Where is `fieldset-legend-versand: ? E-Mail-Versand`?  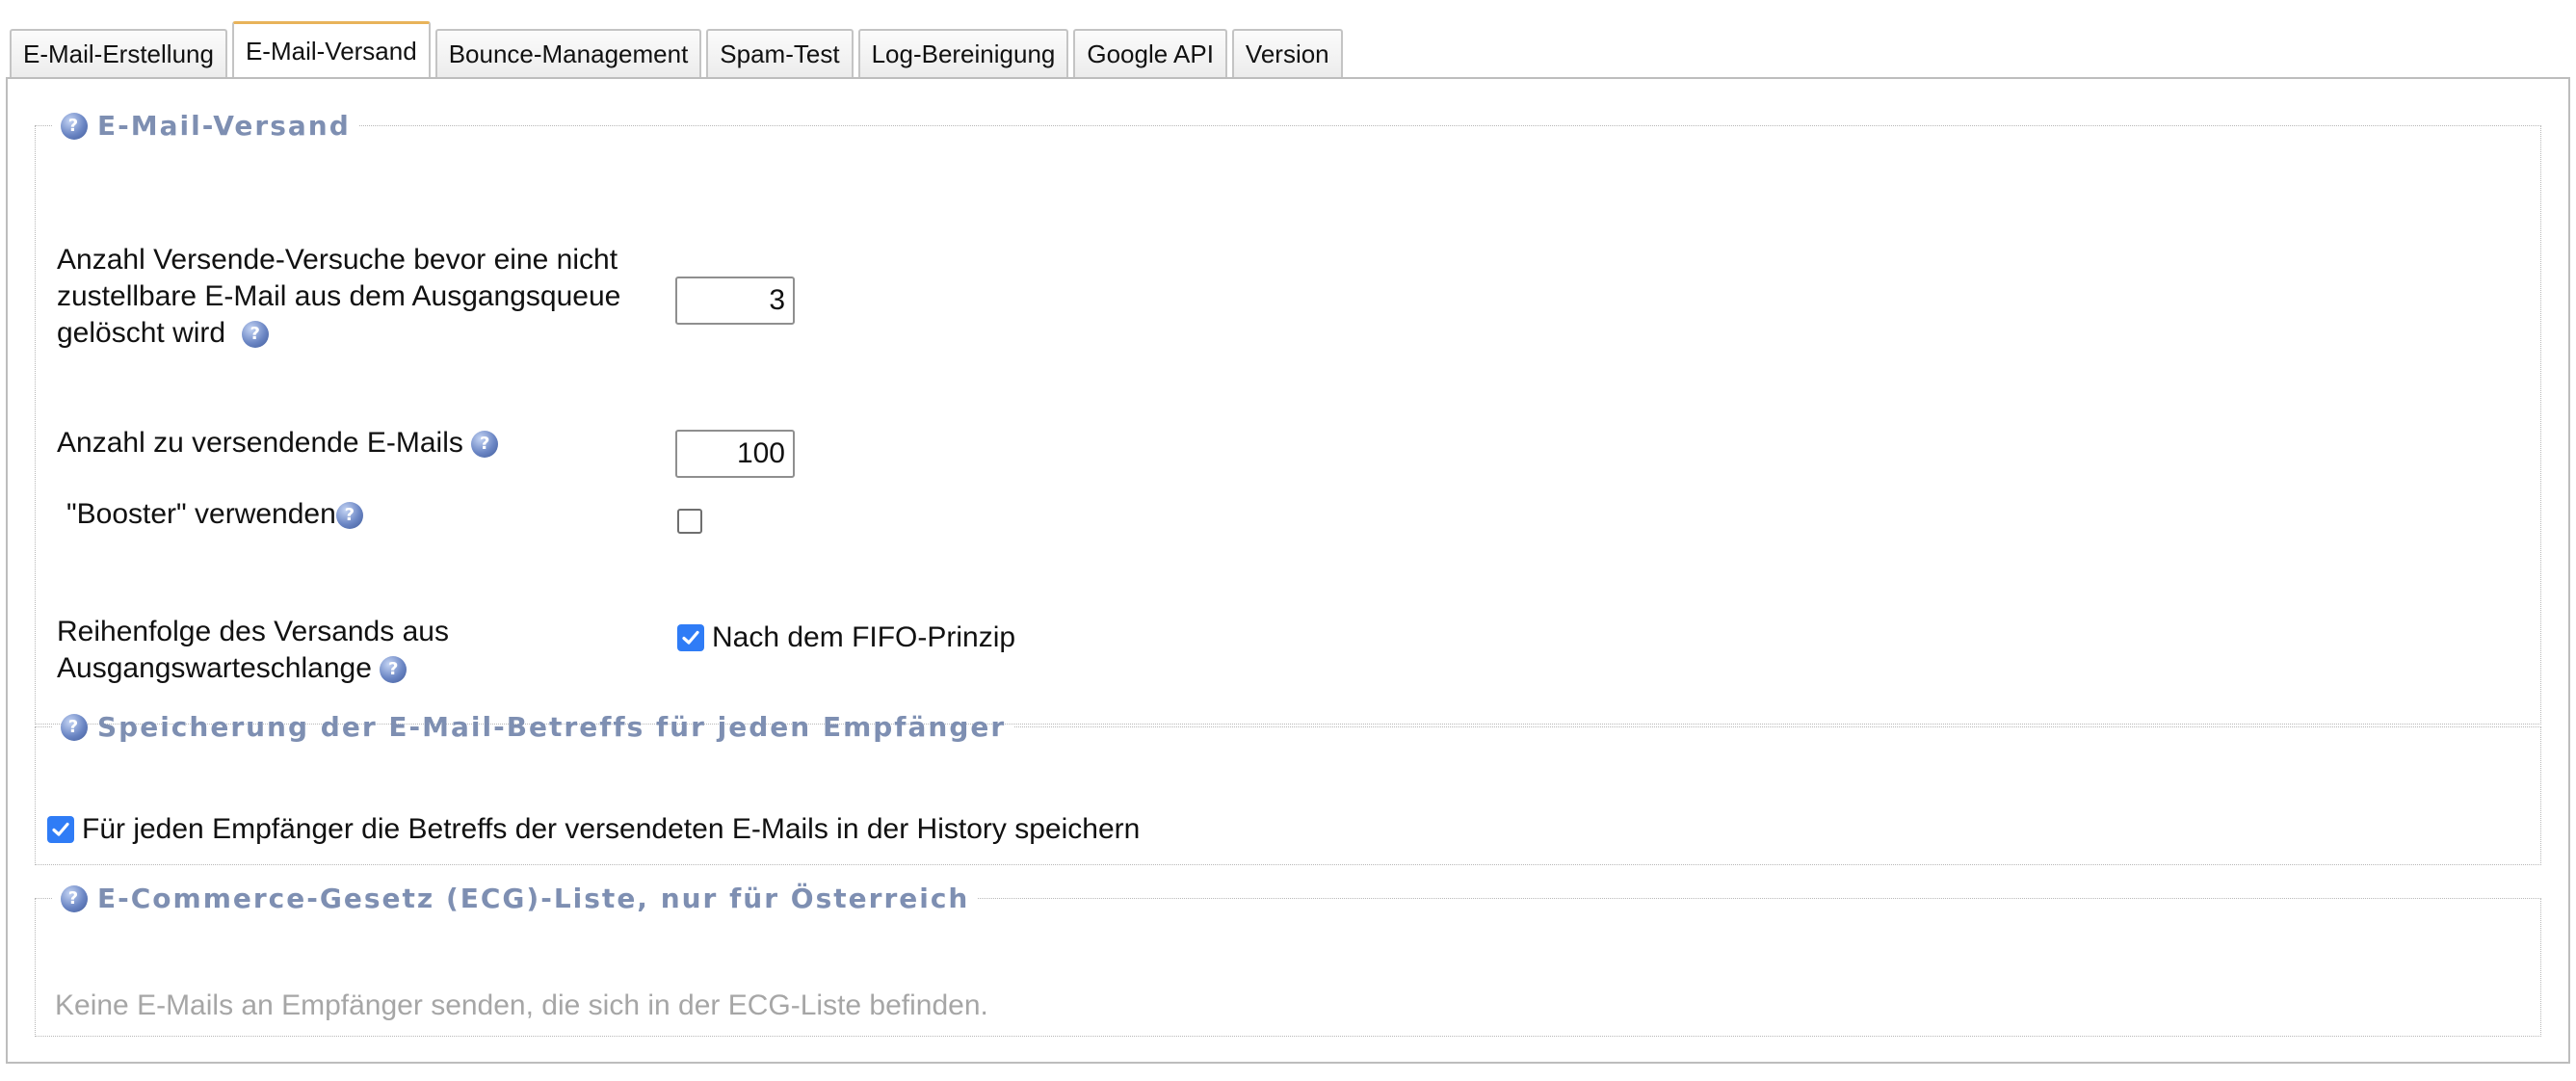
fieldset-legend-versand: ? E-Mail-Versand is located at coordinates (206, 126).